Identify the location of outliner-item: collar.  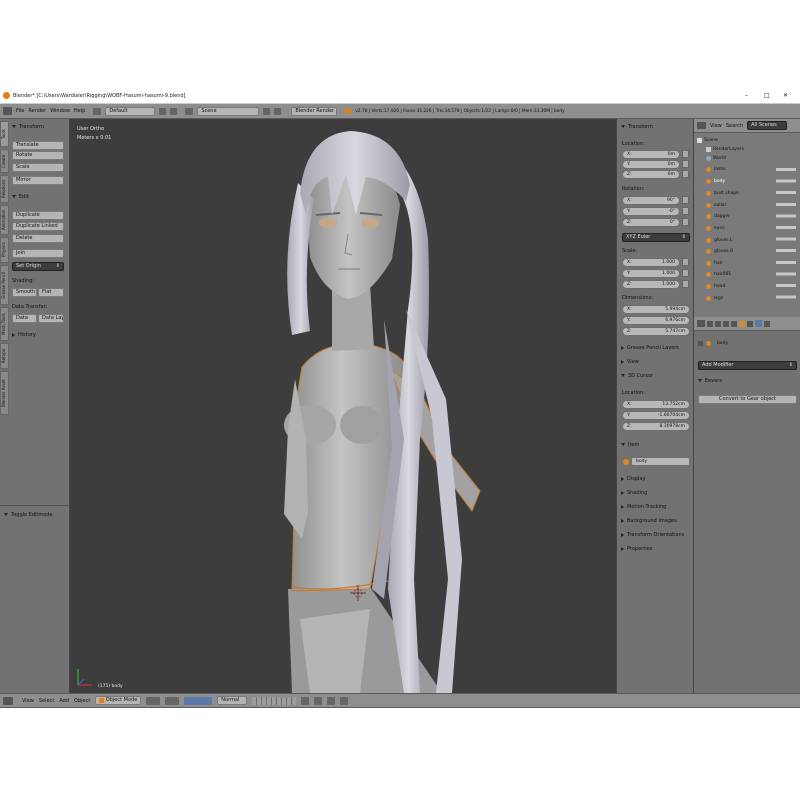
(716, 205).